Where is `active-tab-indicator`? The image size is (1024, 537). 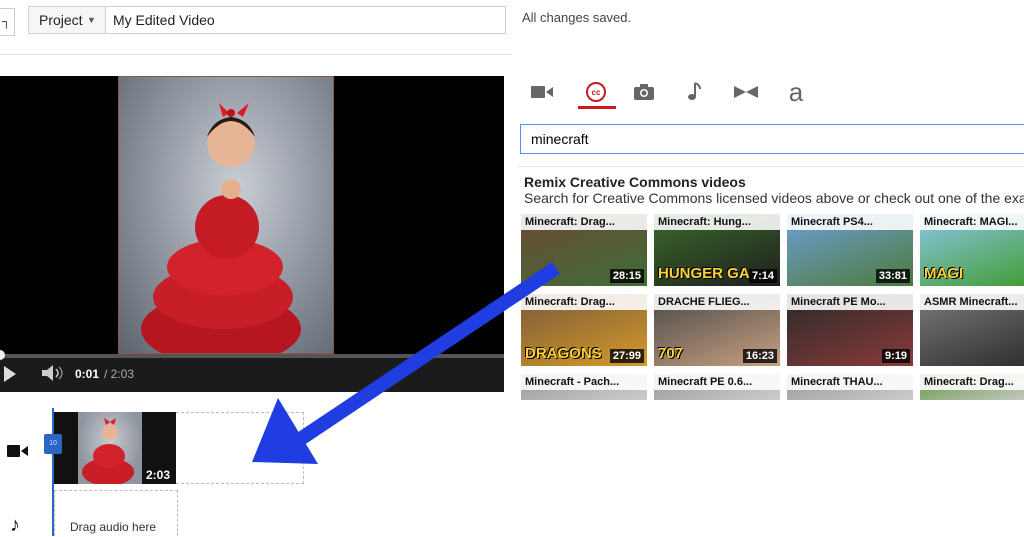 active-tab-indicator is located at coordinates (597, 107).